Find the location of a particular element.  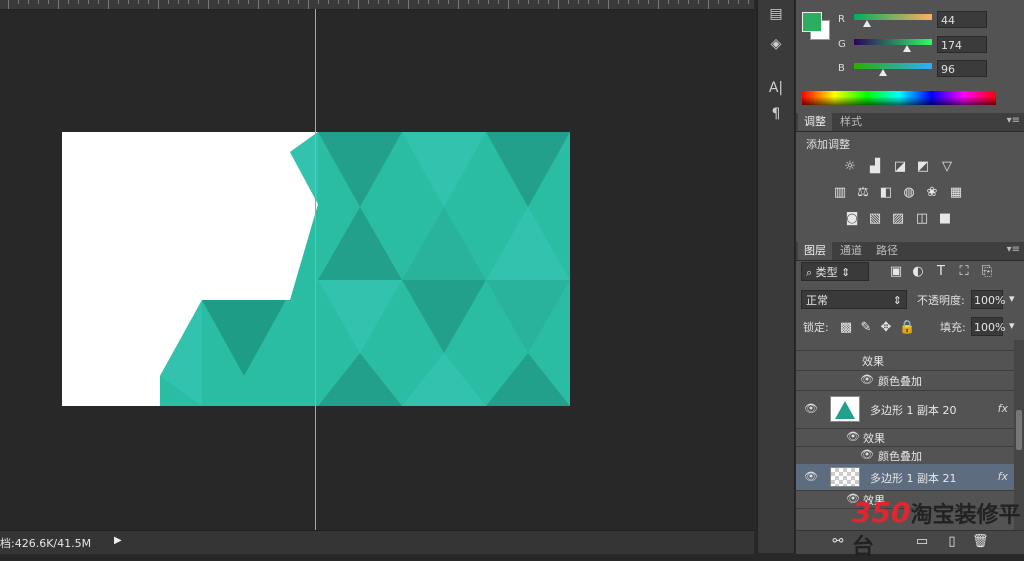

tab-styles: 样式 is located at coordinates (851, 122).